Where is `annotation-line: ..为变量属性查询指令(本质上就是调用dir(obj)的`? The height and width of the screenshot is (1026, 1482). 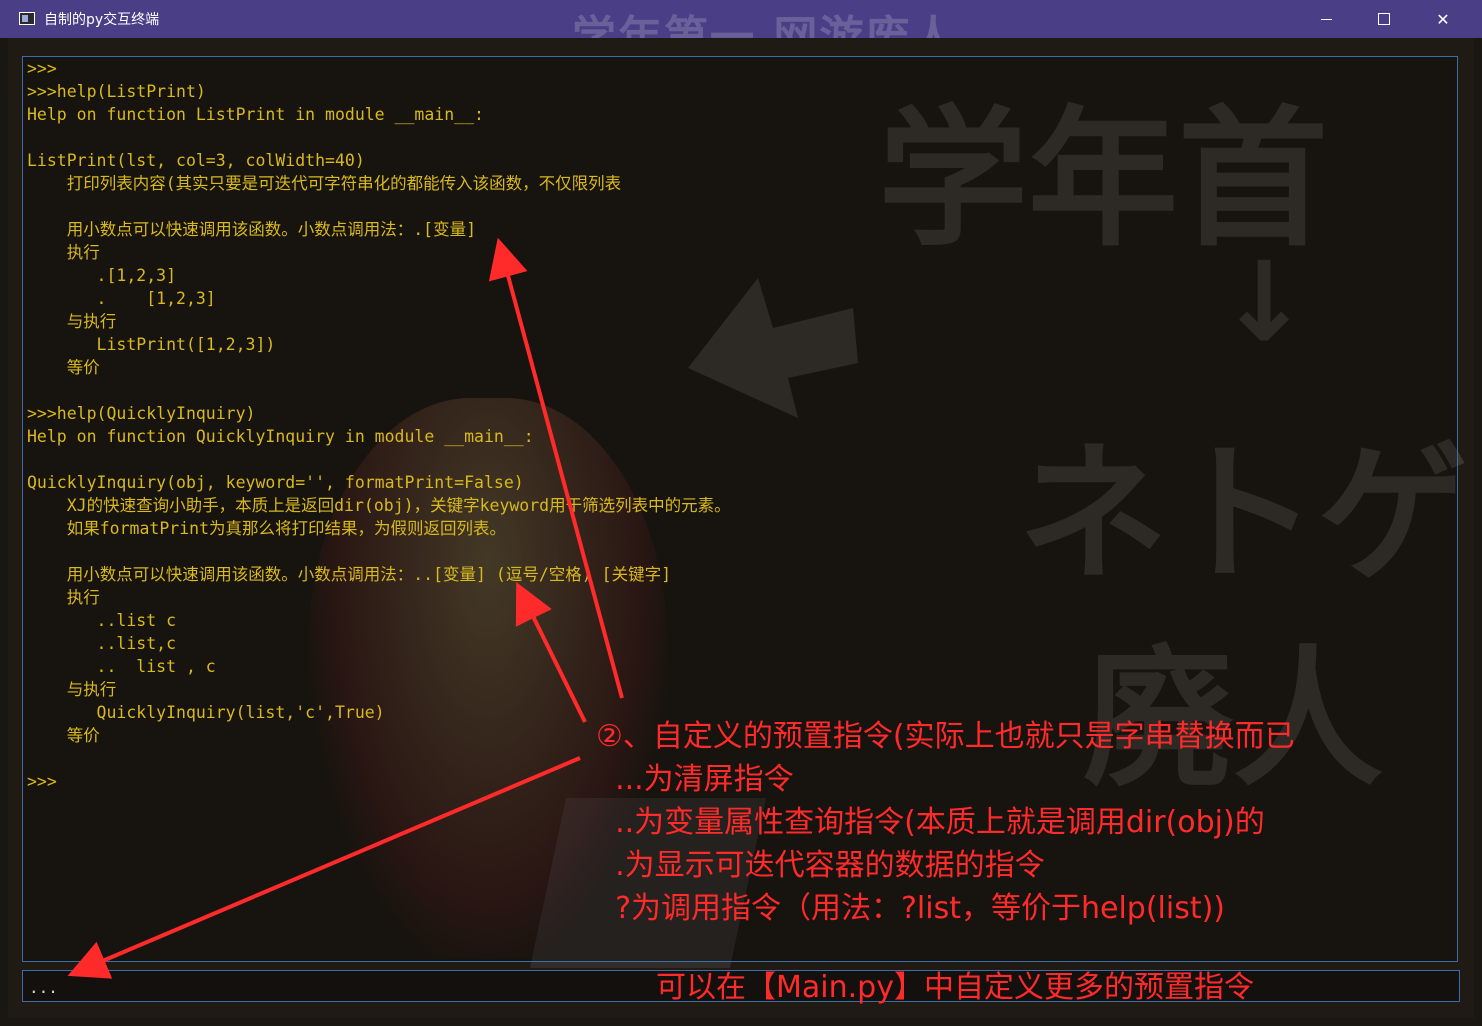
annotation-line: ..为变量属性查询指令(本质上就是调用dir(obj)的 is located at coordinates (930, 822).